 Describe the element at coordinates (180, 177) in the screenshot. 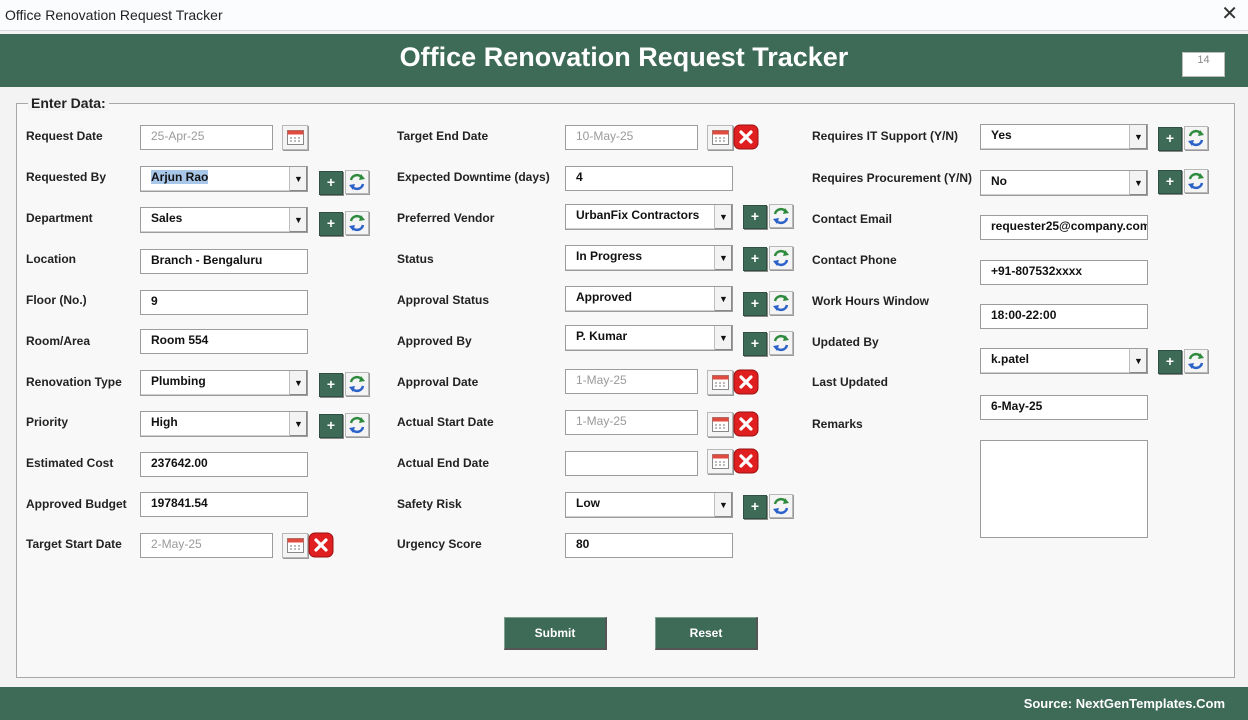

I see `requested-by-value: Arjun Rao` at that location.